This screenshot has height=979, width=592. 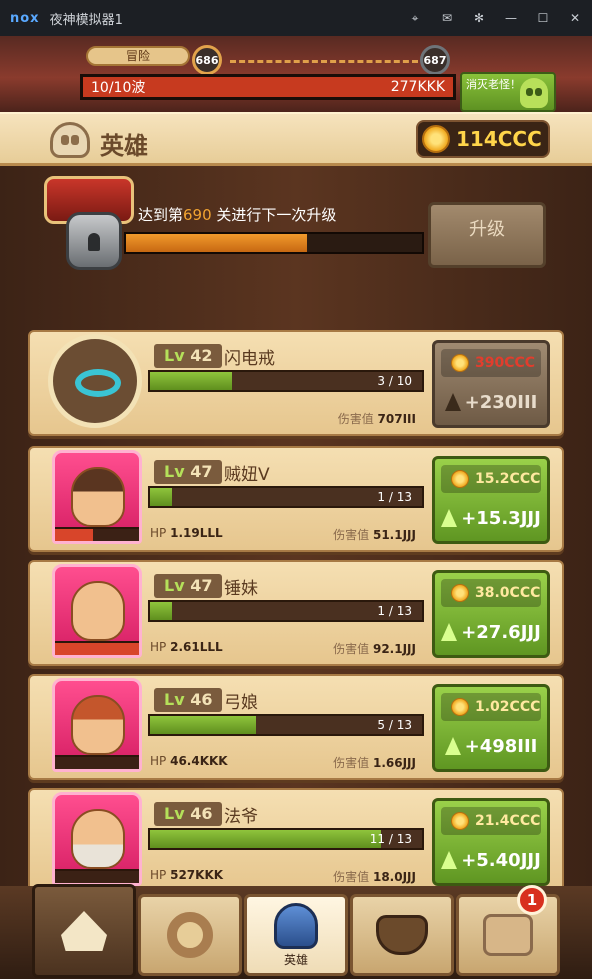 I want to click on cost-value: 38.0CCC, so click(x=508, y=593).